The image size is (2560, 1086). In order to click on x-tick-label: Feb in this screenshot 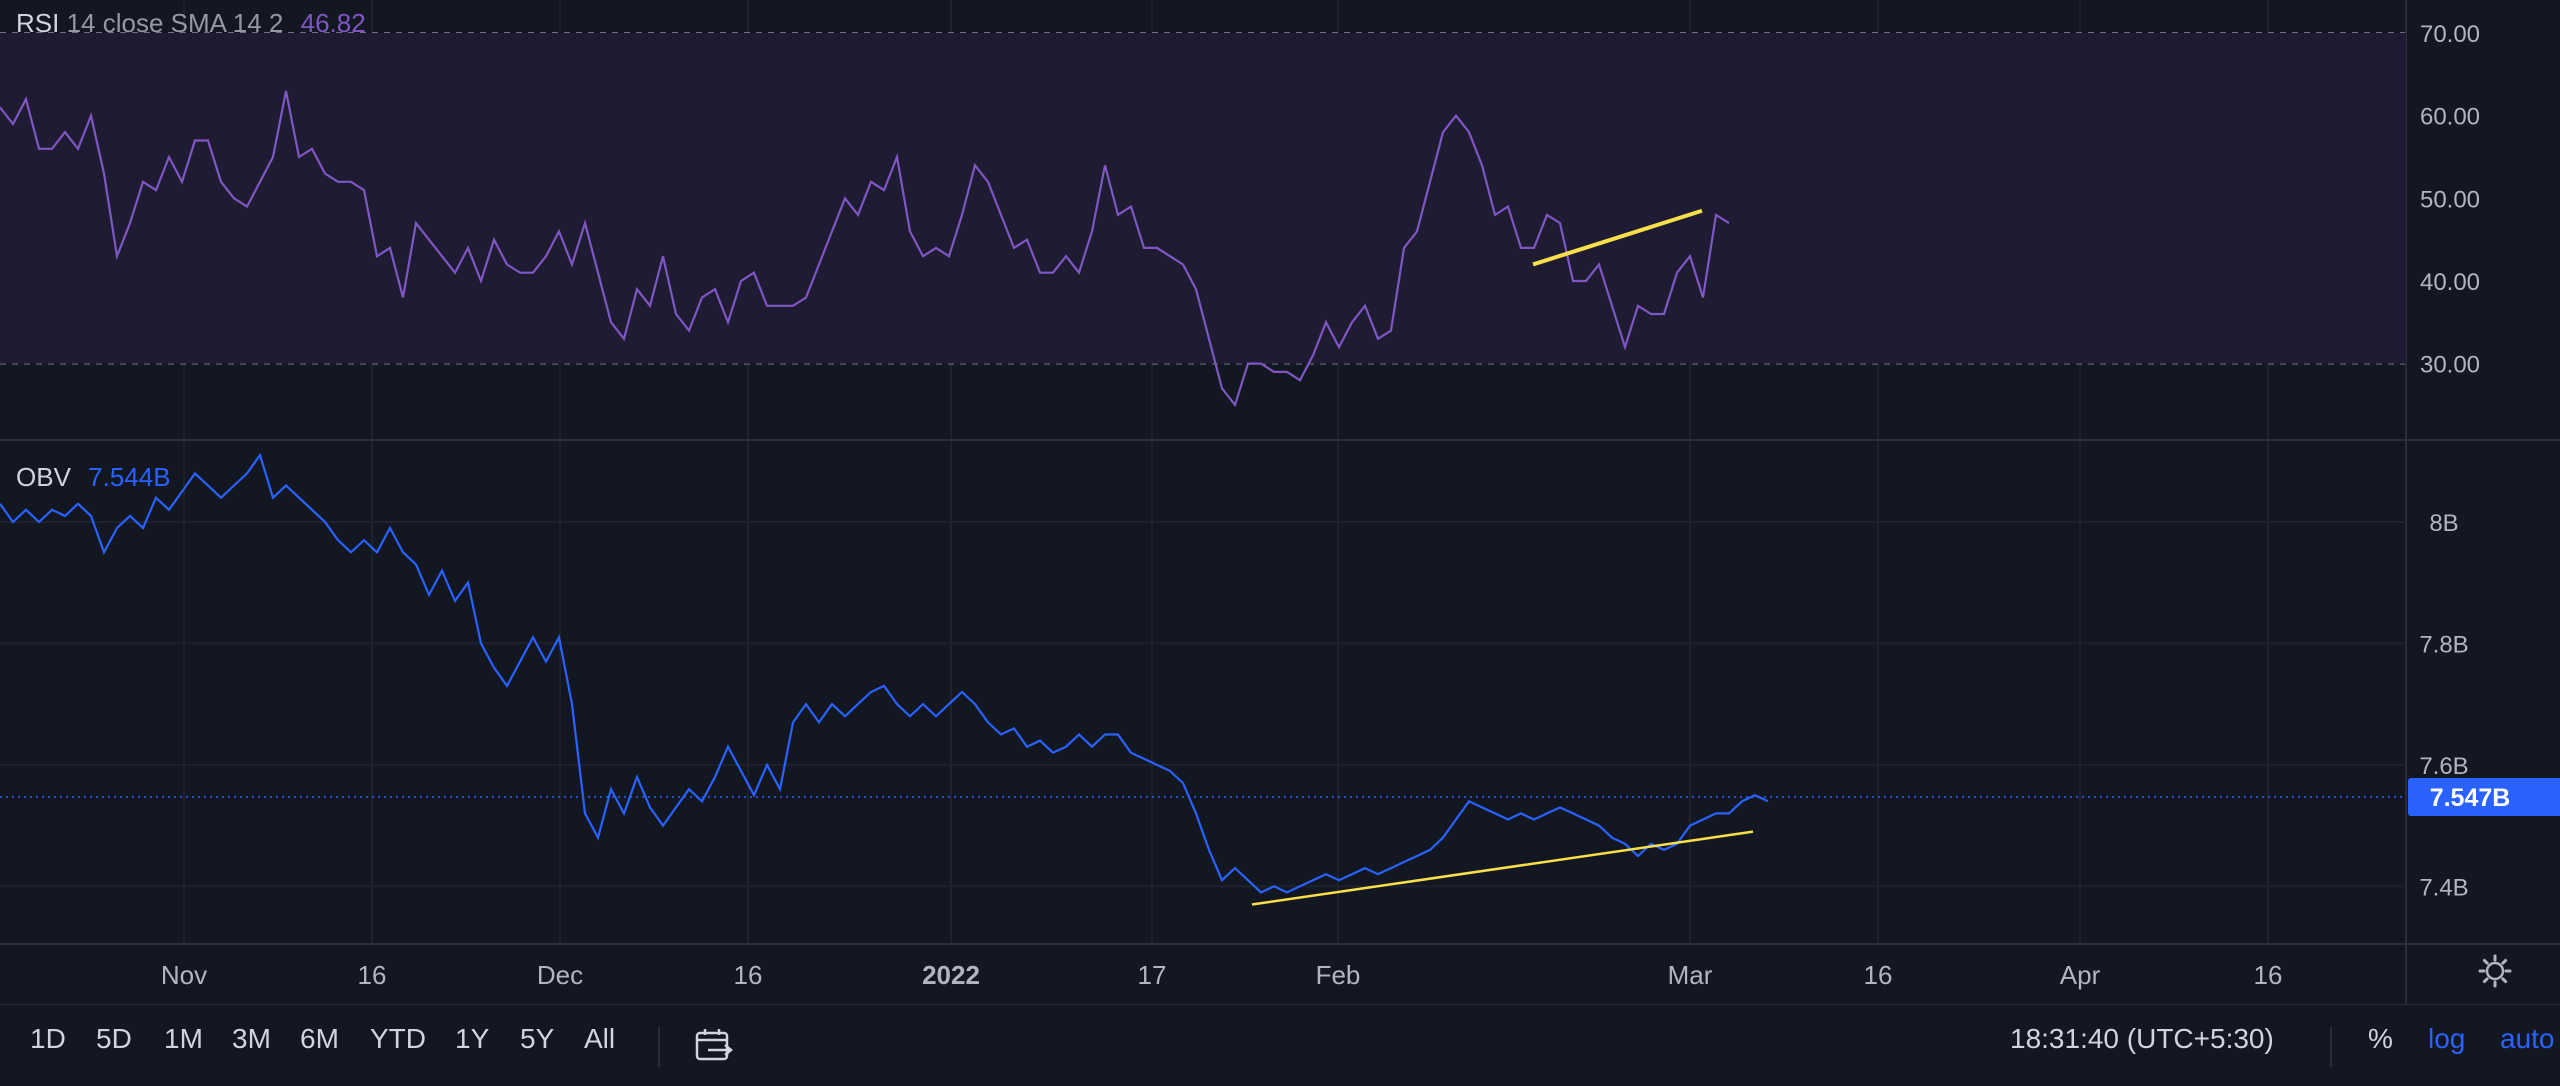, I will do `click(1338, 975)`.